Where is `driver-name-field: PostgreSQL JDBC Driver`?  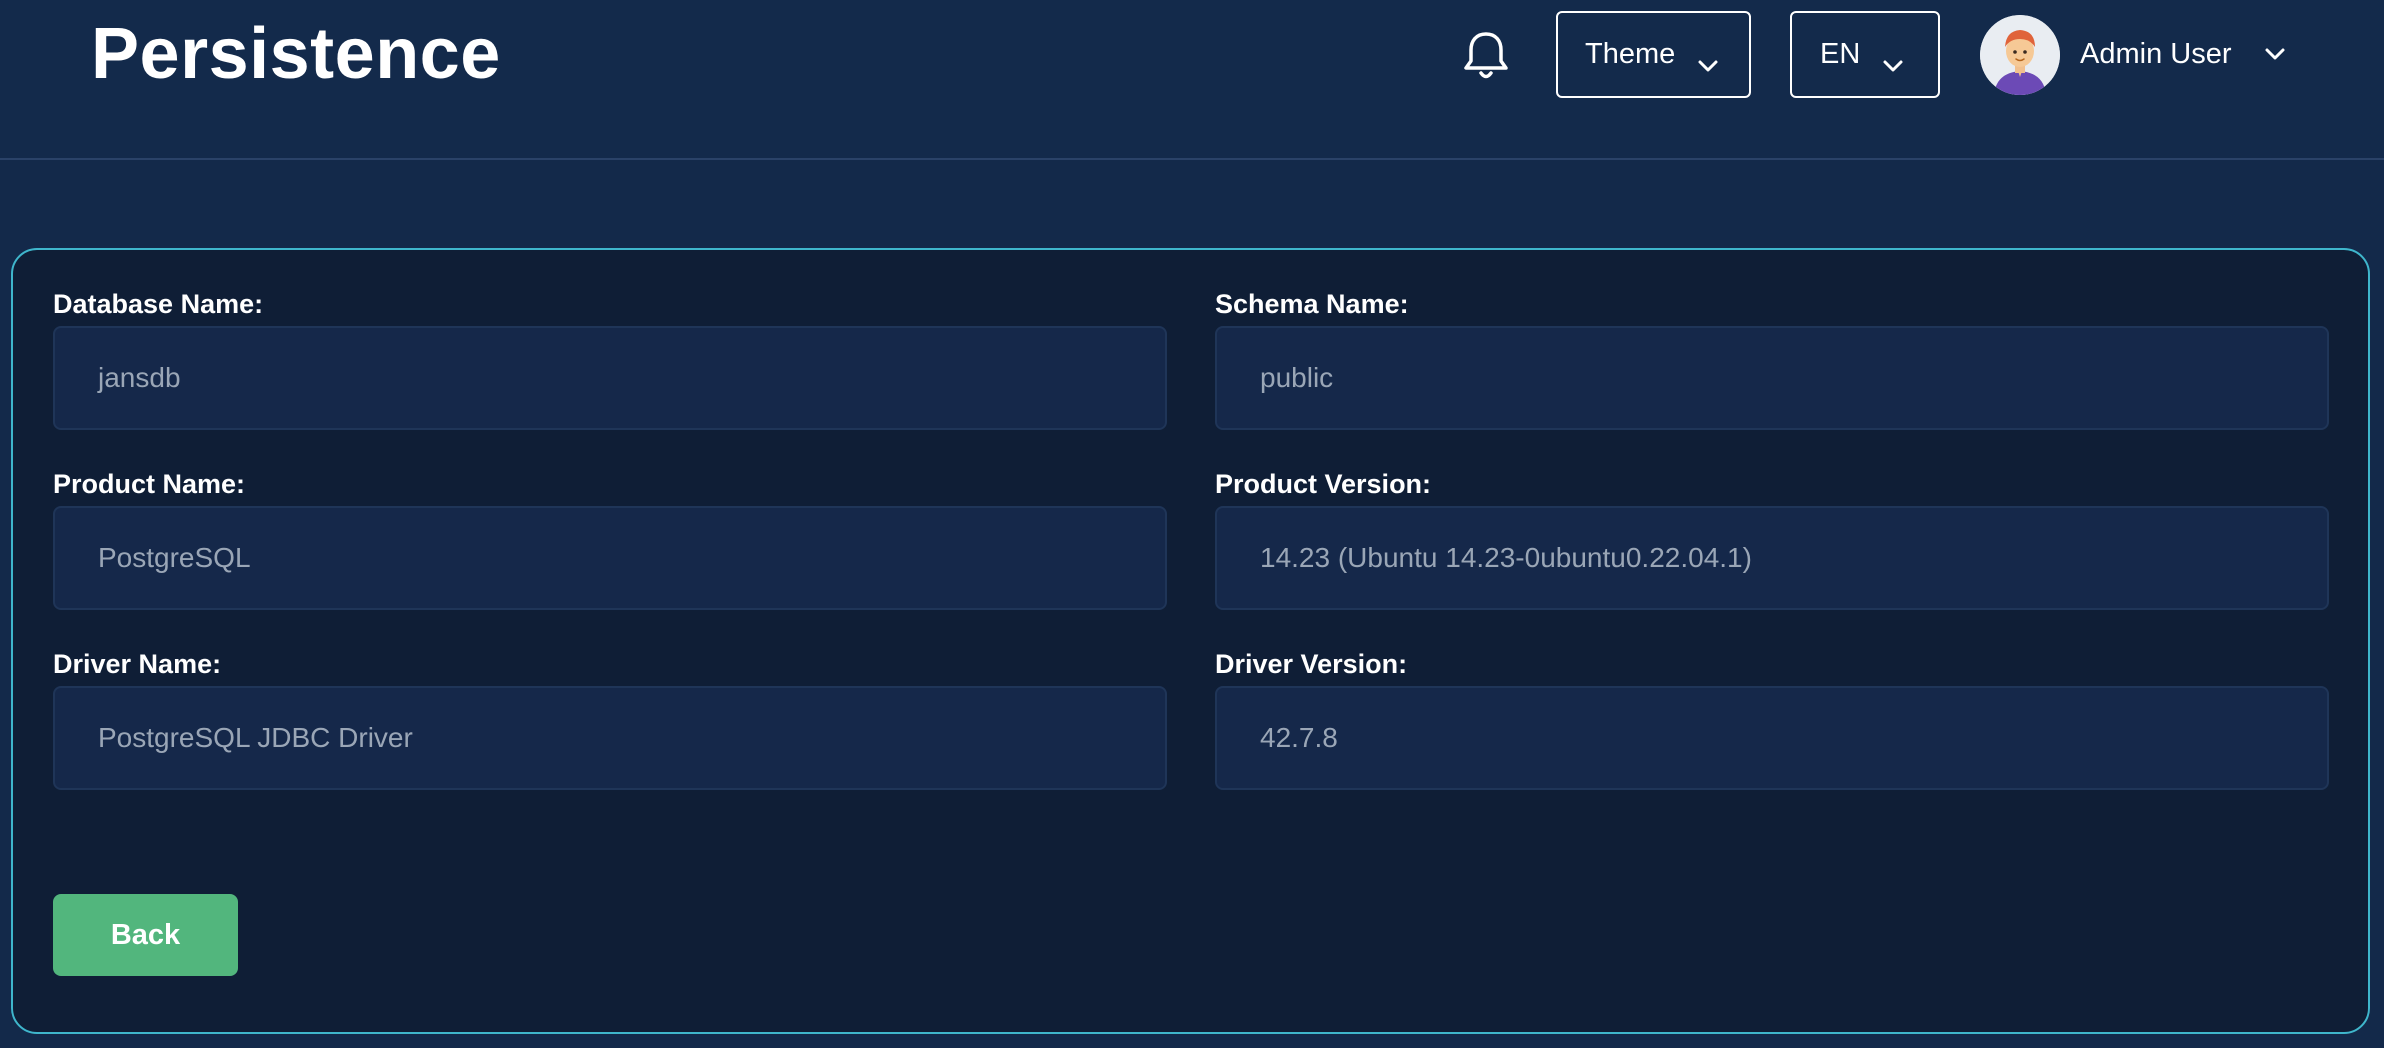
driver-name-field: PostgreSQL JDBC Driver is located at coordinates (610, 738).